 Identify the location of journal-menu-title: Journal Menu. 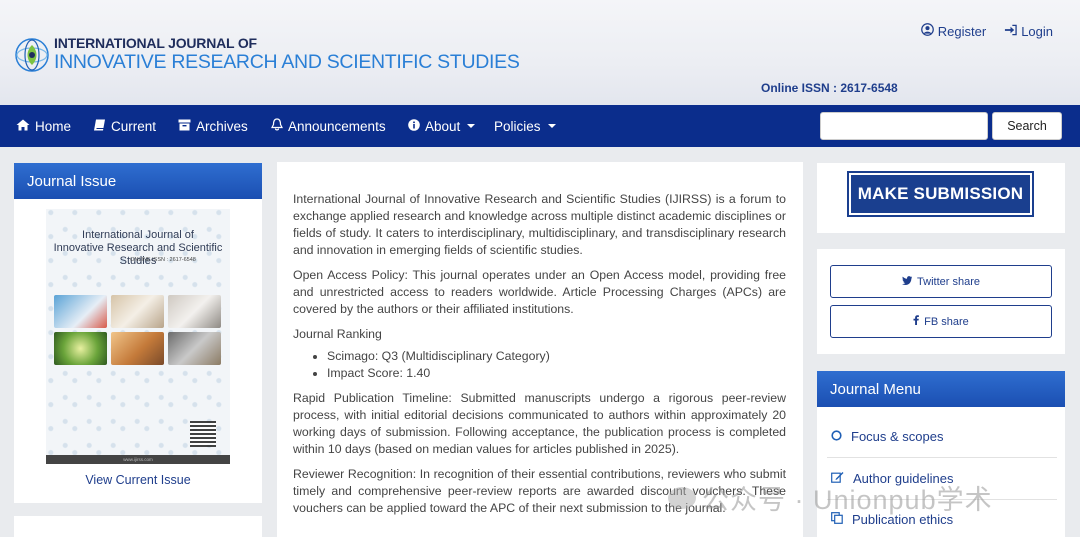
(941, 389).